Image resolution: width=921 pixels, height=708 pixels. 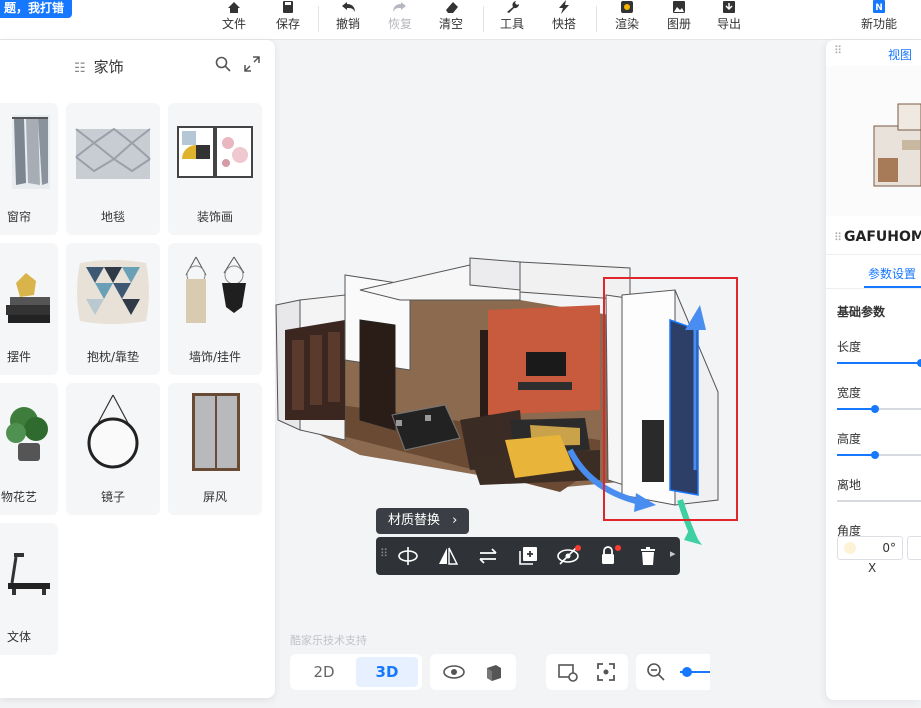 What do you see at coordinates (849, 347) in the screenshot?
I see `param-length-label: 长度` at bounding box center [849, 347].